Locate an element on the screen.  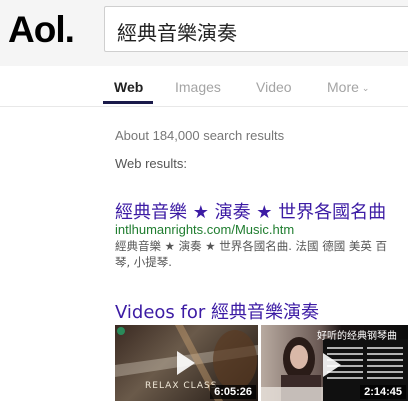
tab-more: More ⌄ is located at coordinates (348, 87).